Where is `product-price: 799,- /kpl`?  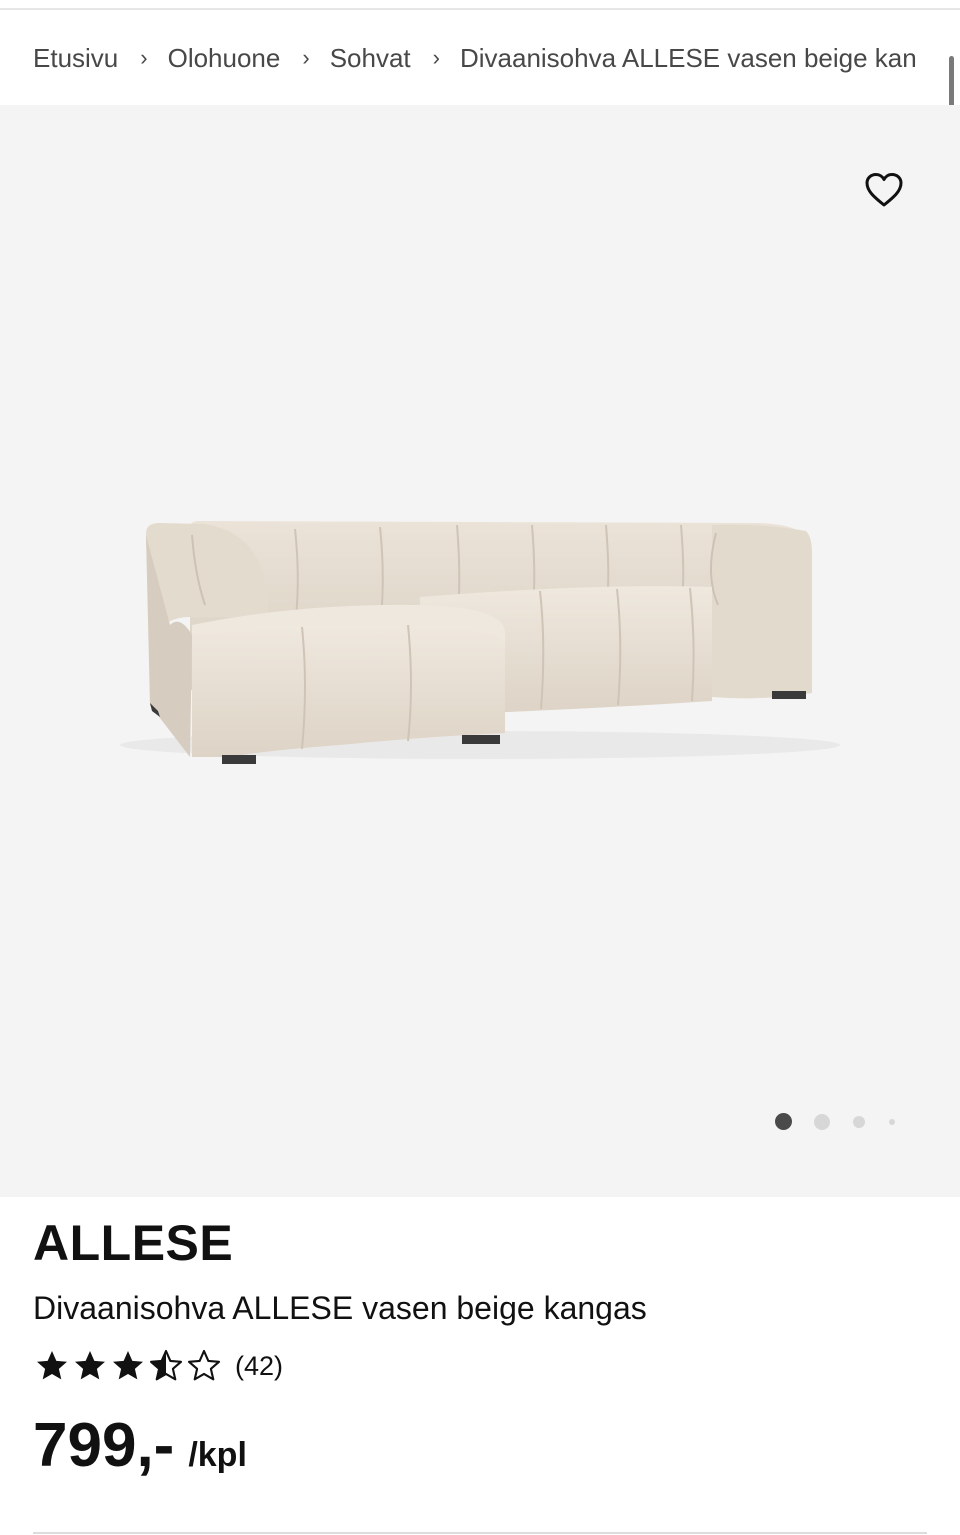
product-price: 799,- /kpl is located at coordinates (140, 1445).